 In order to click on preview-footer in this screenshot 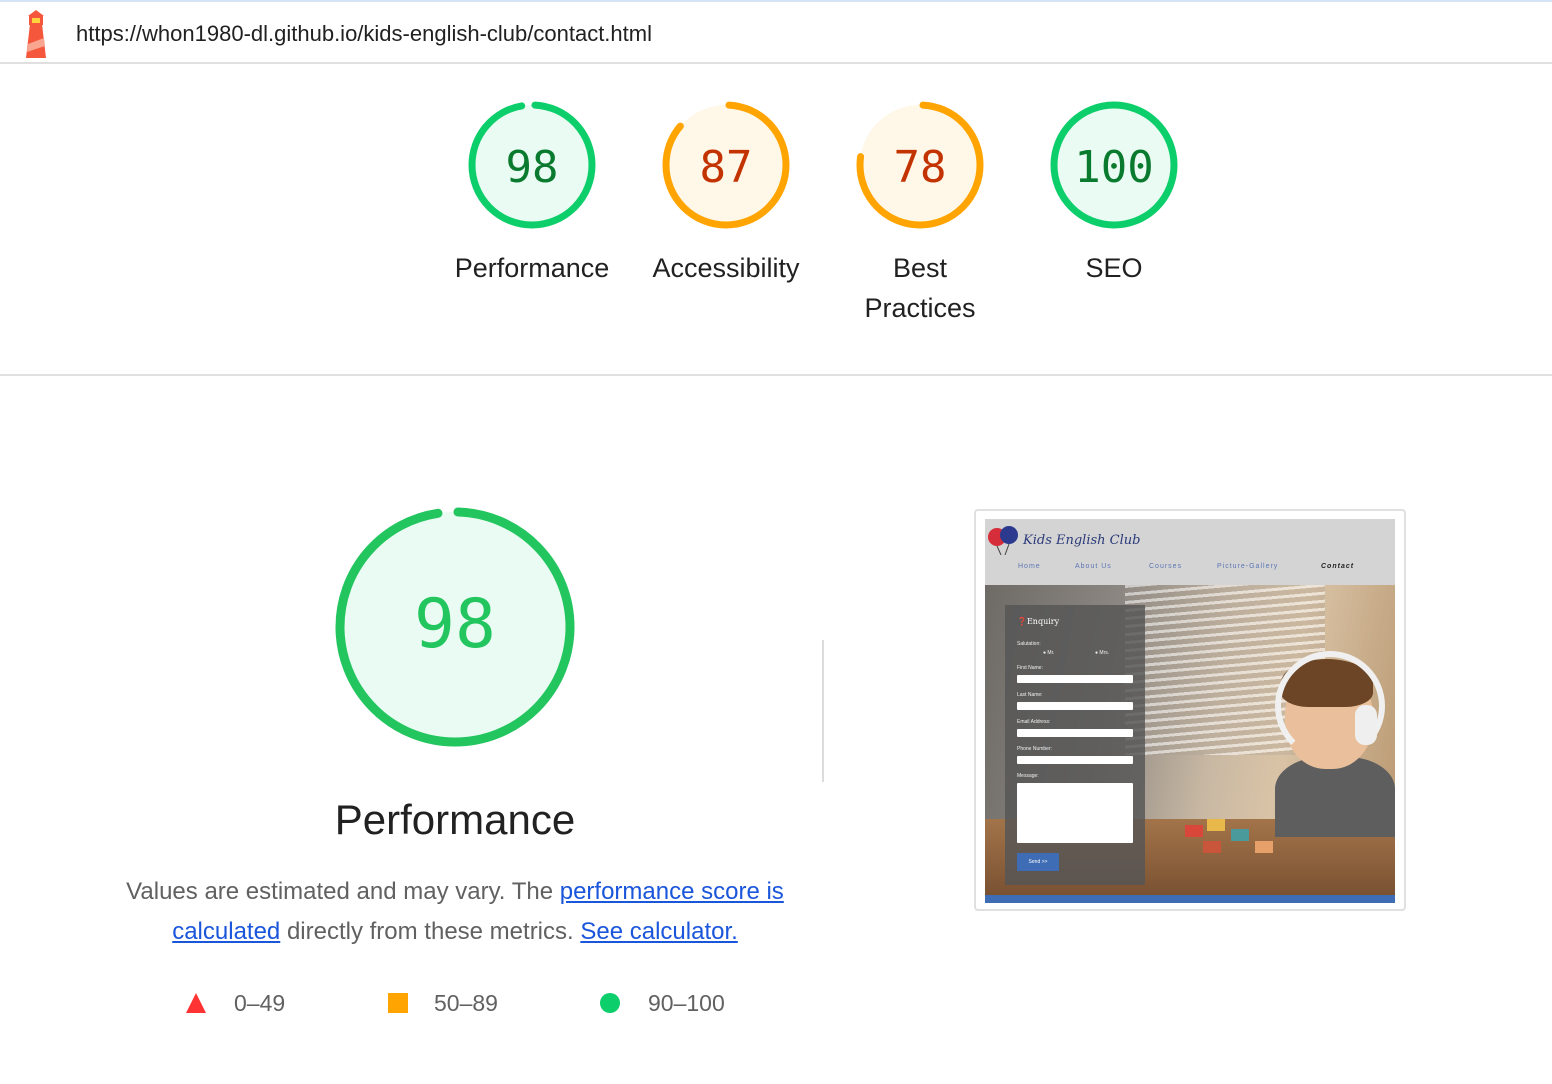, I will do `click(1190, 899)`.